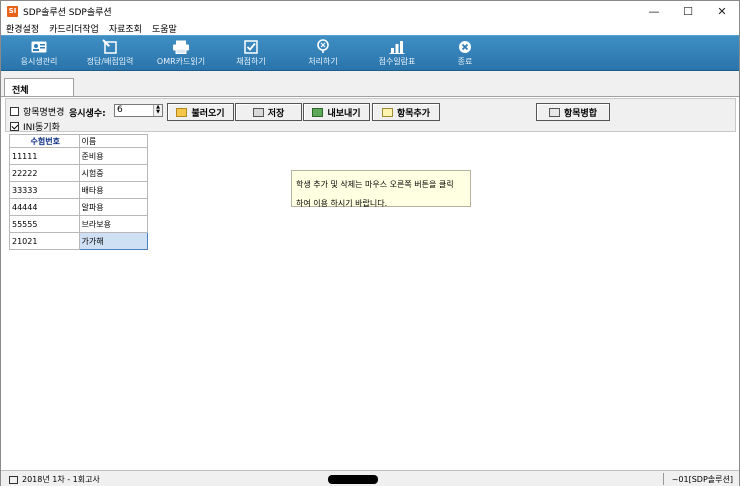 The width and height of the screenshot is (740, 486). Describe the element at coordinates (375, 184) in the screenshot. I see `tooltip-line-1: 학생 추가 및 삭제는 마우스 오른쪽 버튼을 클릭` at that location.